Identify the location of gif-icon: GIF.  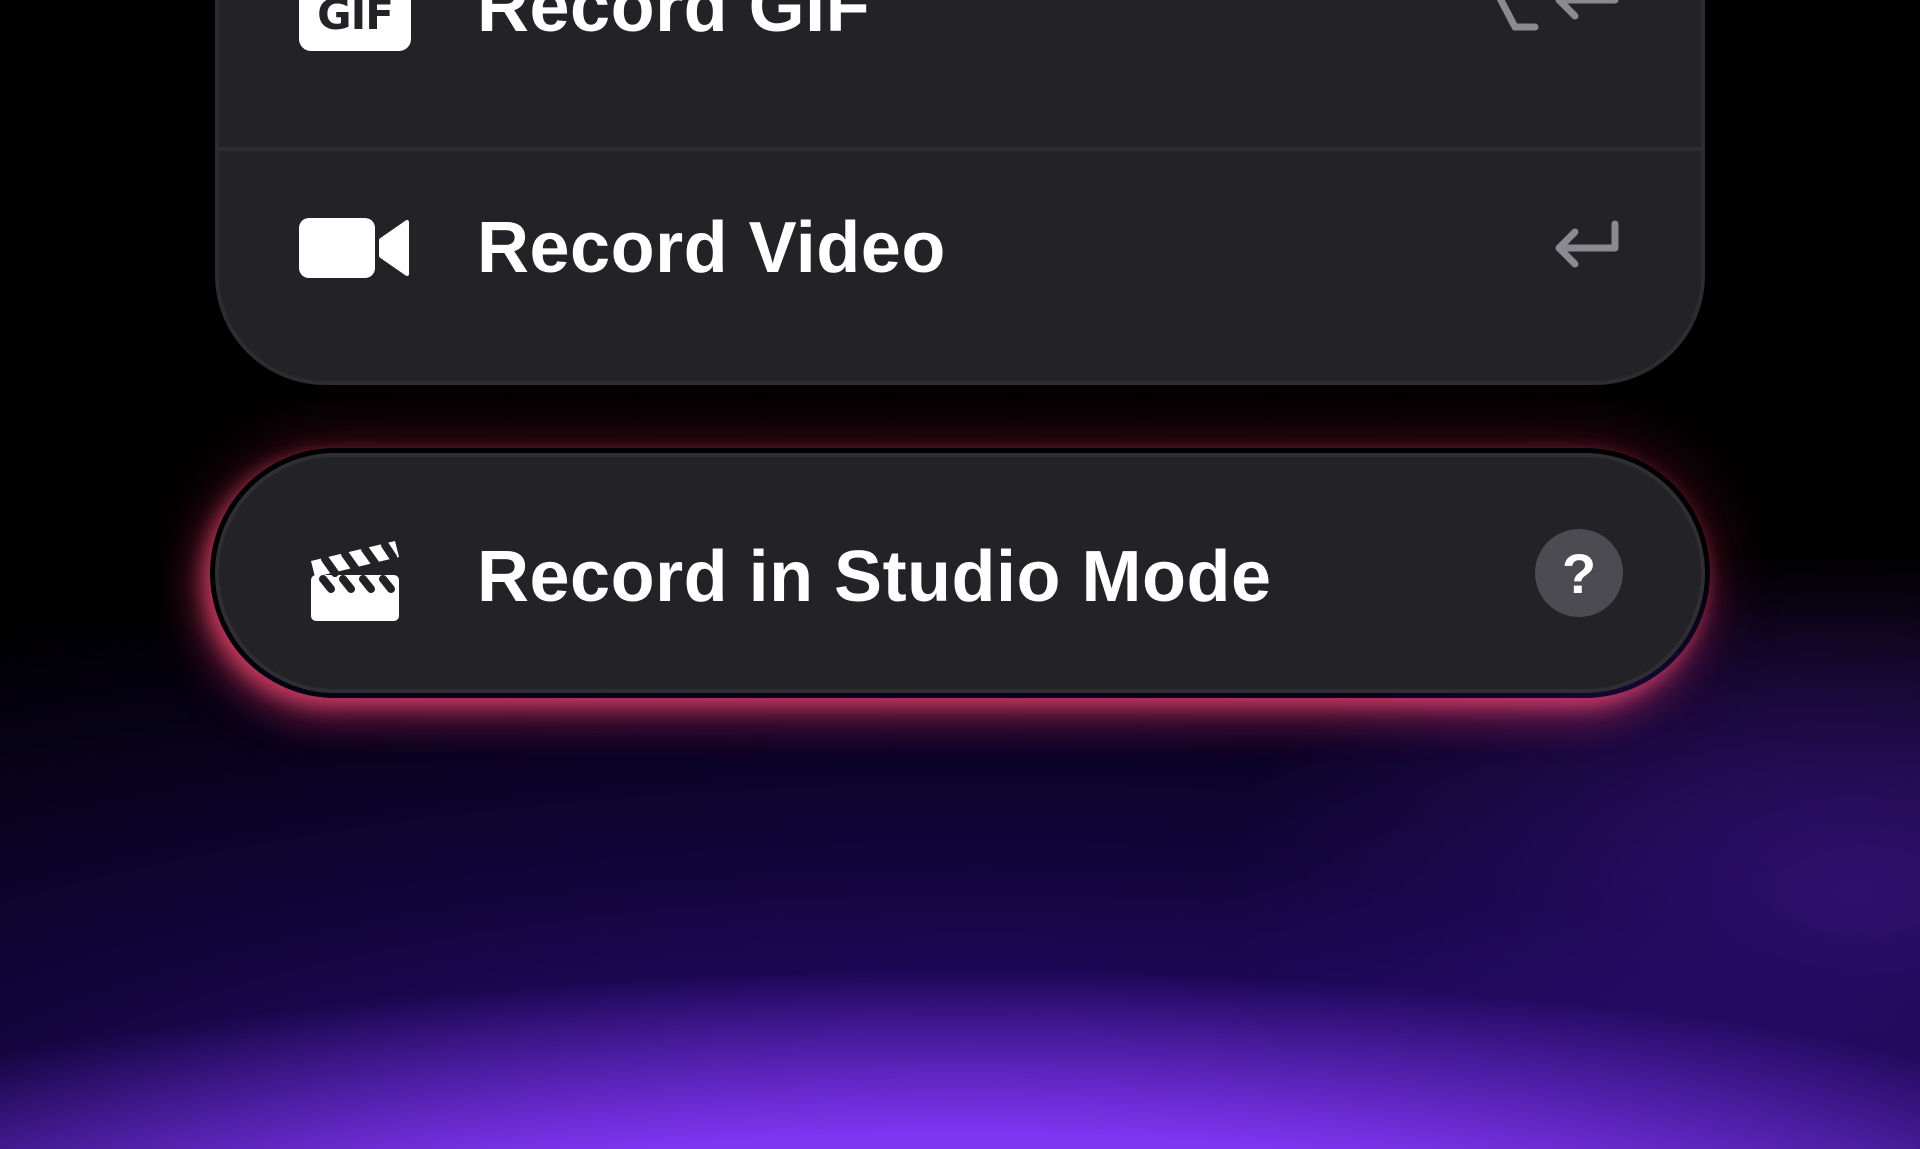
(355, 27).